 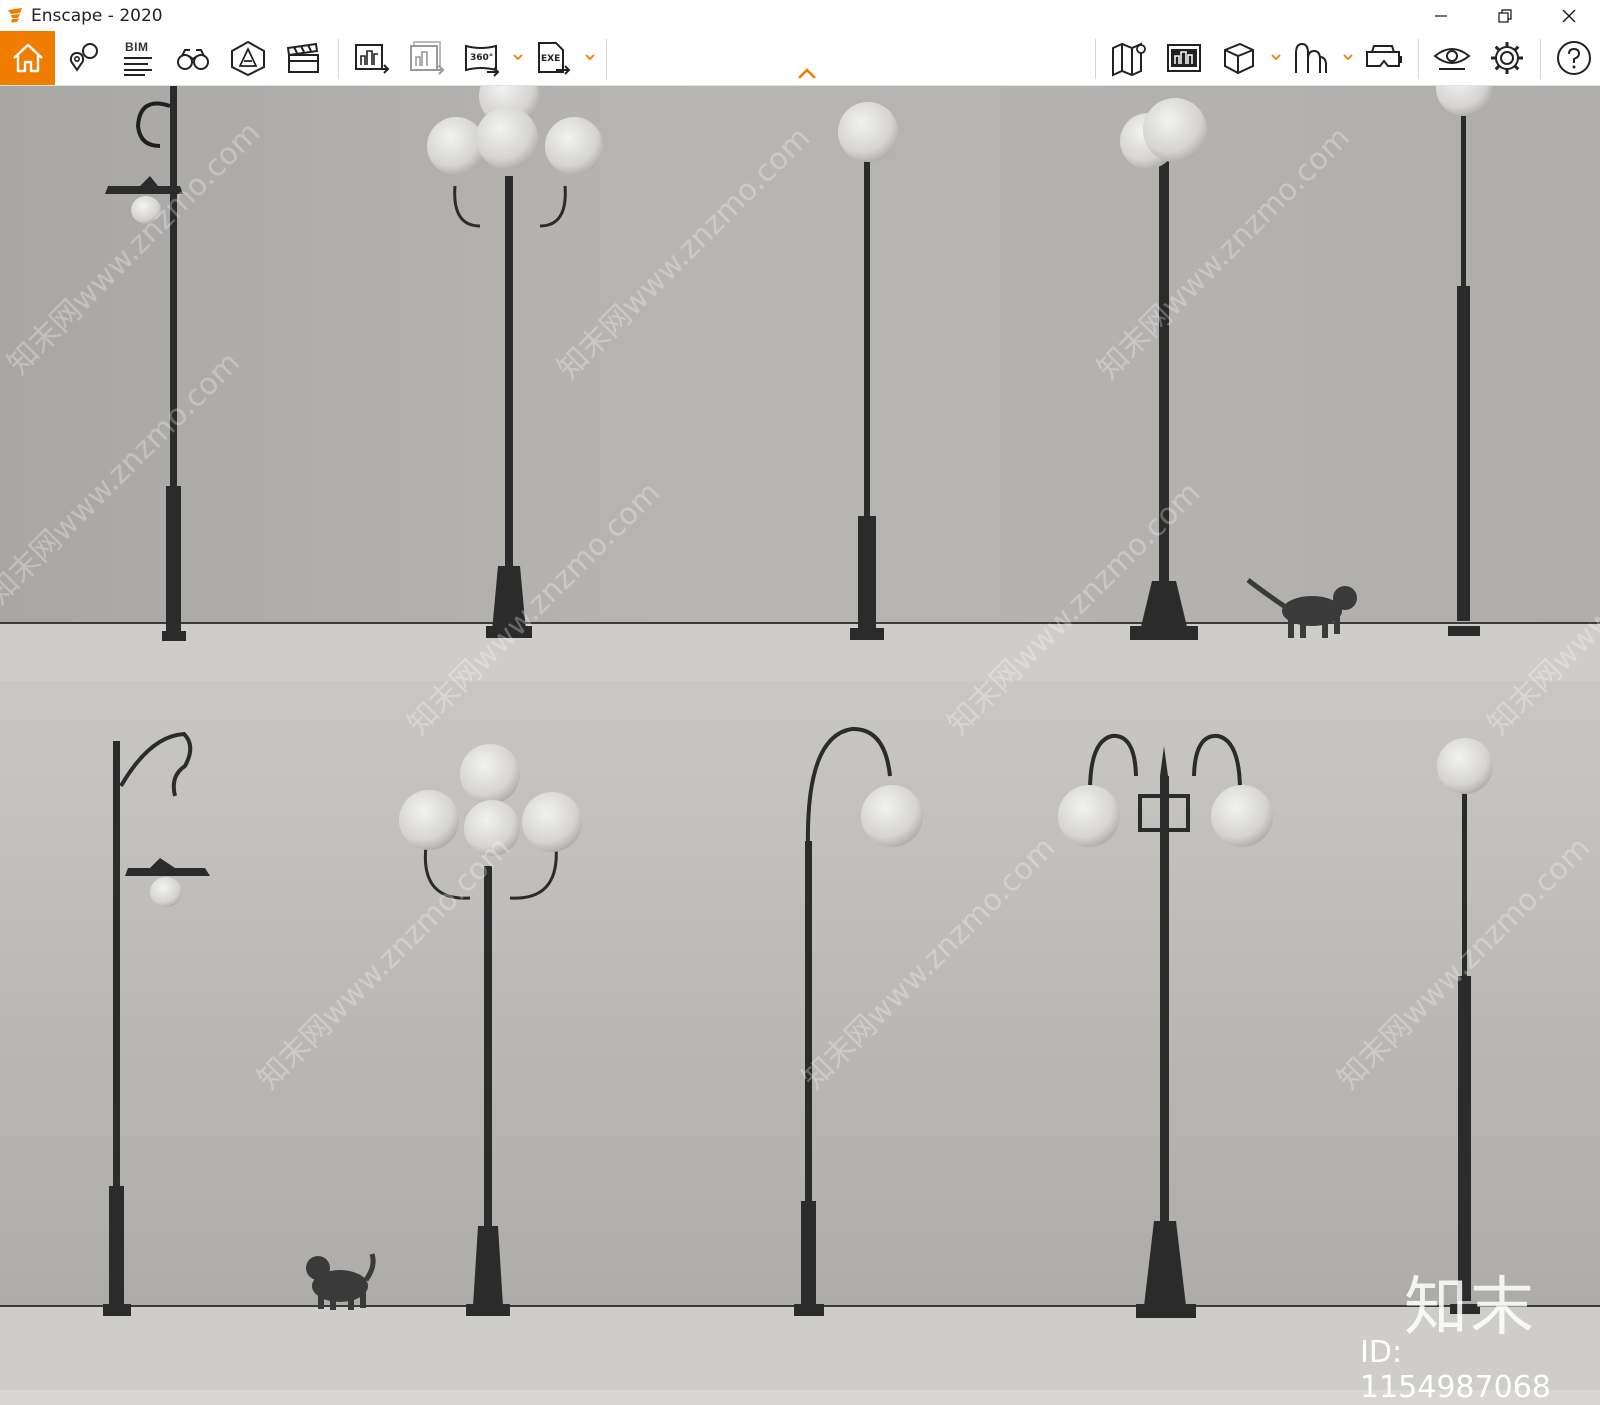 I want to click on location-pins-icon, so click(x=83, y=57).